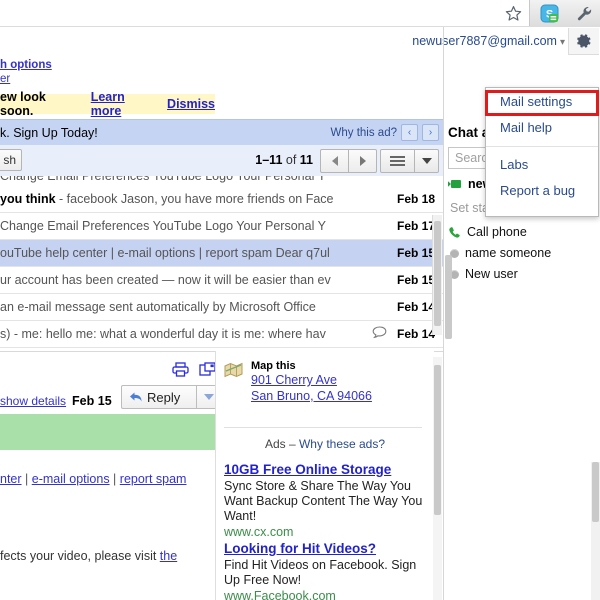 The width and height of the screenshot is (600, 600). I want to click on list-view-dropdown, so click(427, 161).